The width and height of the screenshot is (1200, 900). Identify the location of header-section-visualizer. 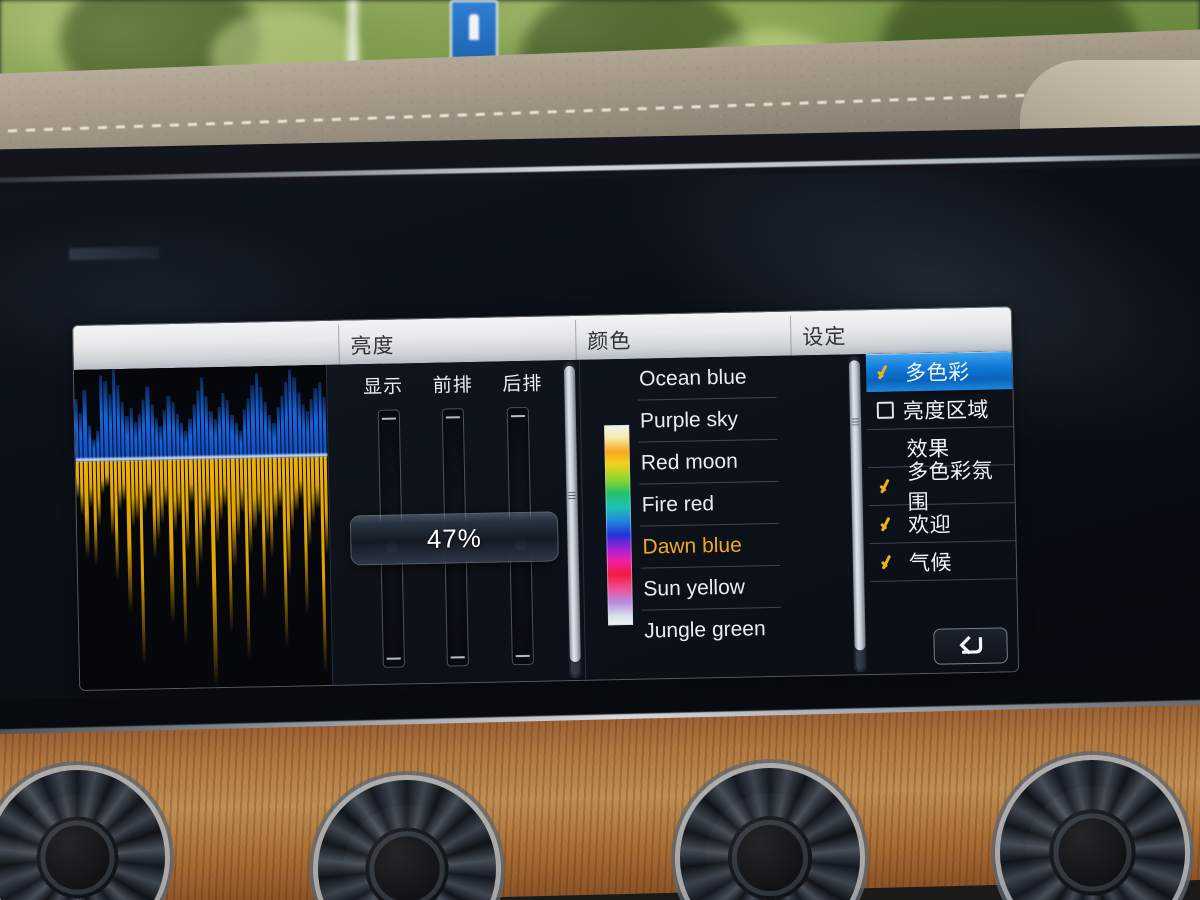
(206, 345).